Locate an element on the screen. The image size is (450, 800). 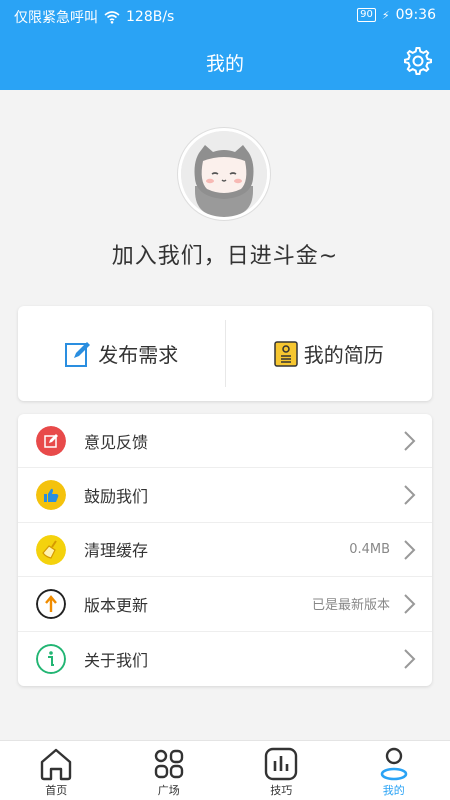
status-bar: 仅限紧急呼叫 128B/s 90 ⚡ 09:36 is located at coordinates (225, 16).